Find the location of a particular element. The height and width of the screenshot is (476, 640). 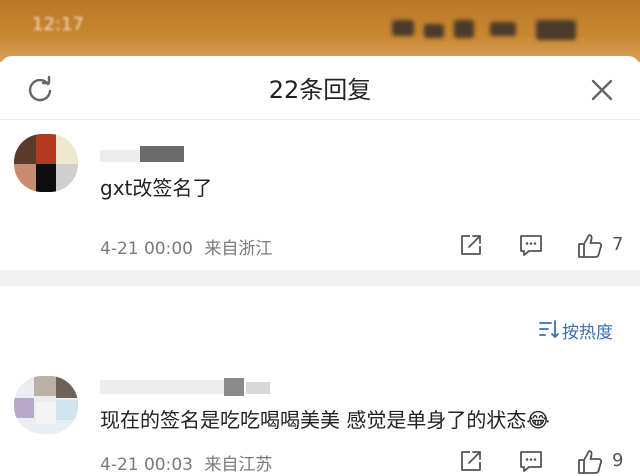

comment-date: 4-21 00:03 is located at coordinates (146, 465).